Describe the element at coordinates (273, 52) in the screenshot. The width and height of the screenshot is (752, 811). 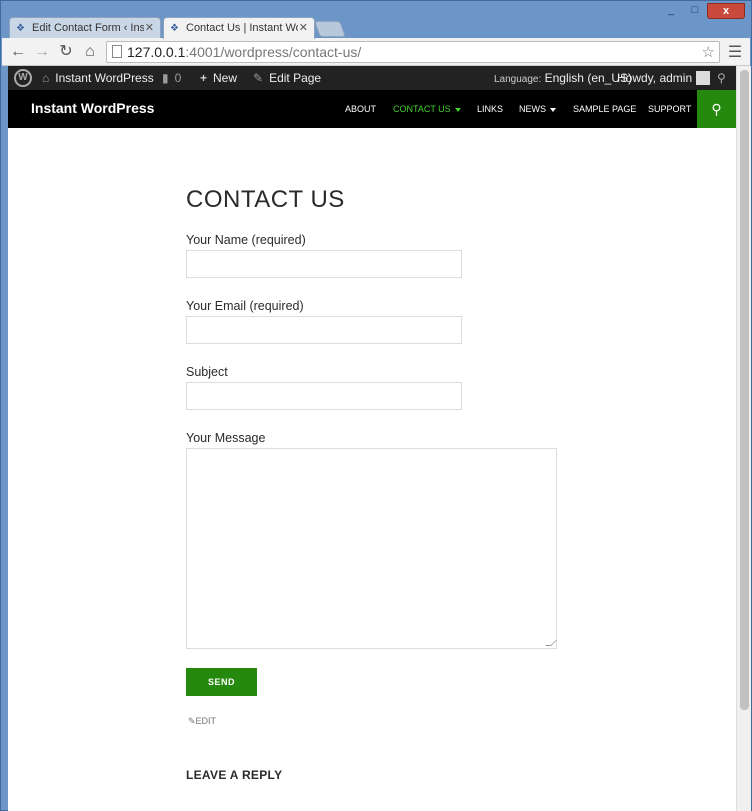
I see `url-path: :4001/wordpress/contact-us/` at that location.